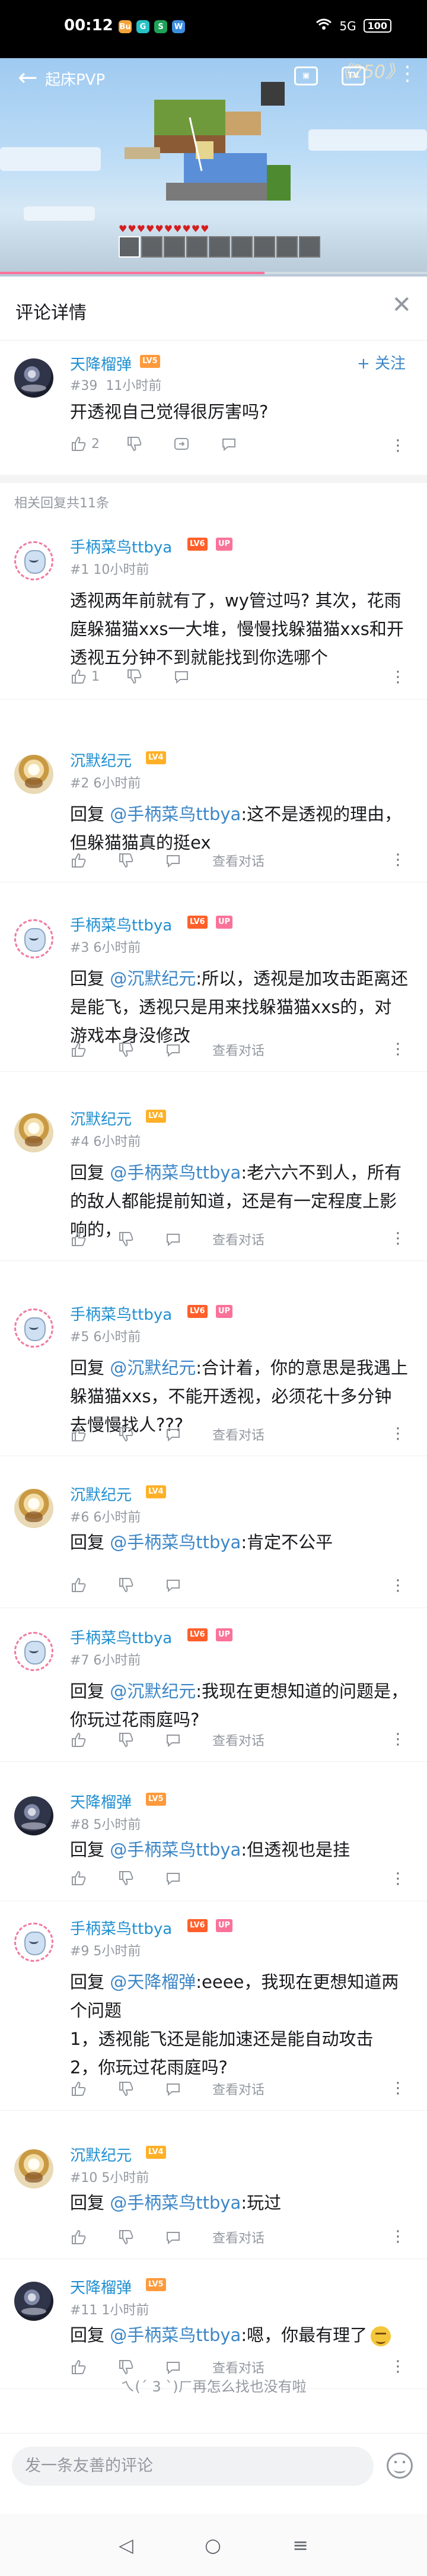  Describe the element at coordinates (85, 676) in the screenshot. I see `like-button: 1` at that location.